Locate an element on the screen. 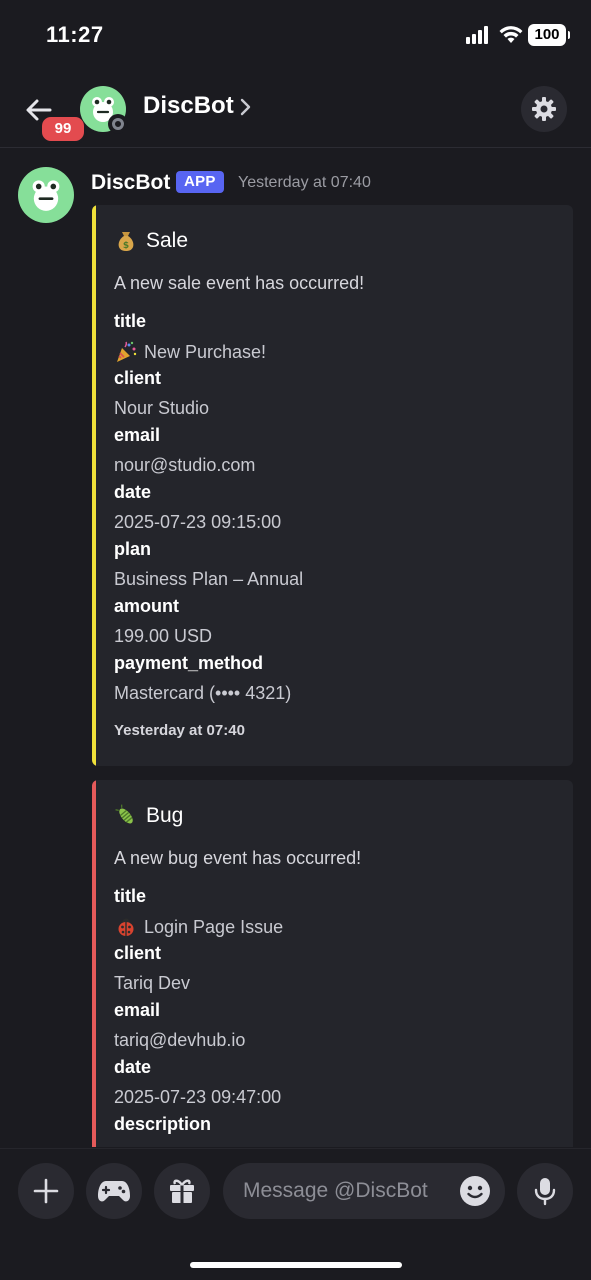 This screenshot has height=1280, width=591. wifi-icon is located at coordinates (511, 34).